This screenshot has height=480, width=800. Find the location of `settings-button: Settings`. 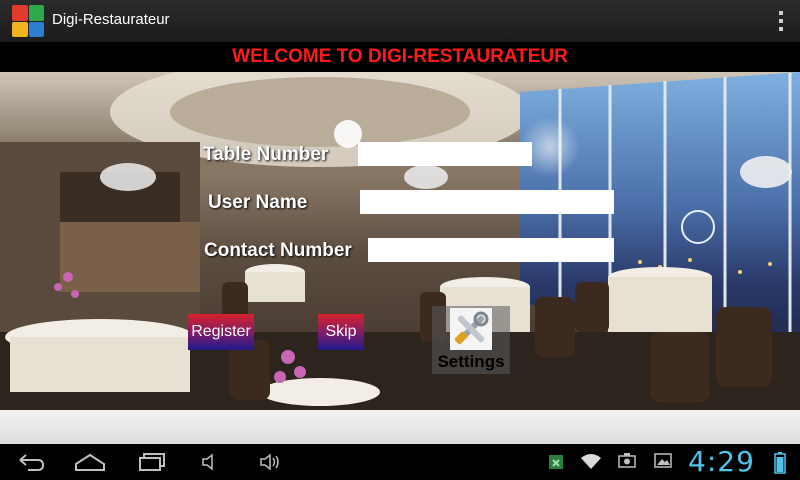

settings-button: Settings is located at coordinates (471, 340).